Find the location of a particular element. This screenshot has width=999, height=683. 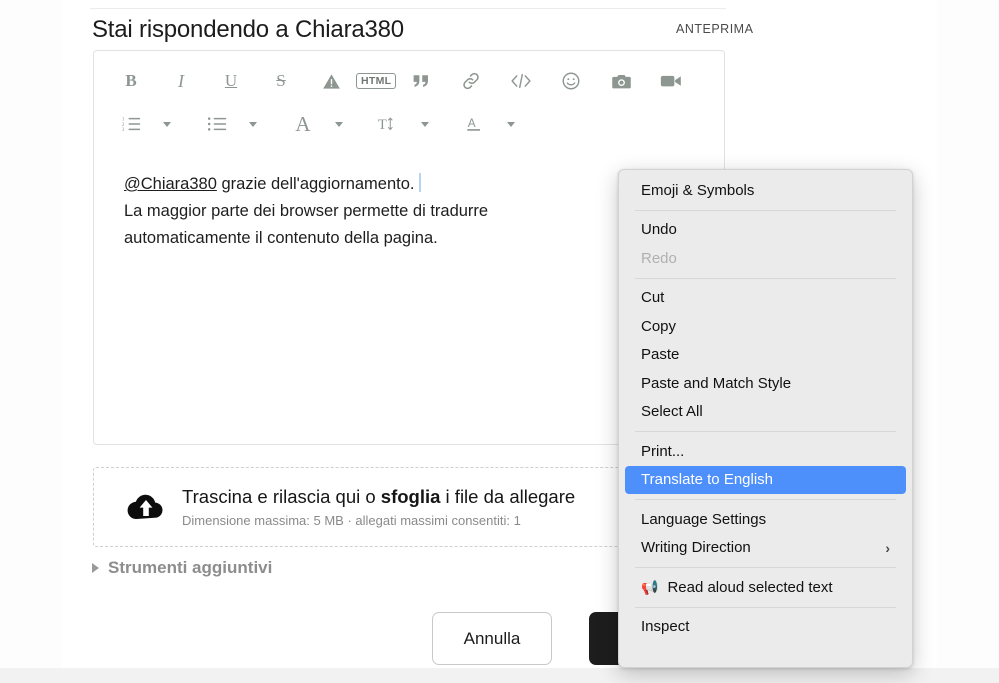

ctx-copy: Copy is located at coordinates (765, 326).